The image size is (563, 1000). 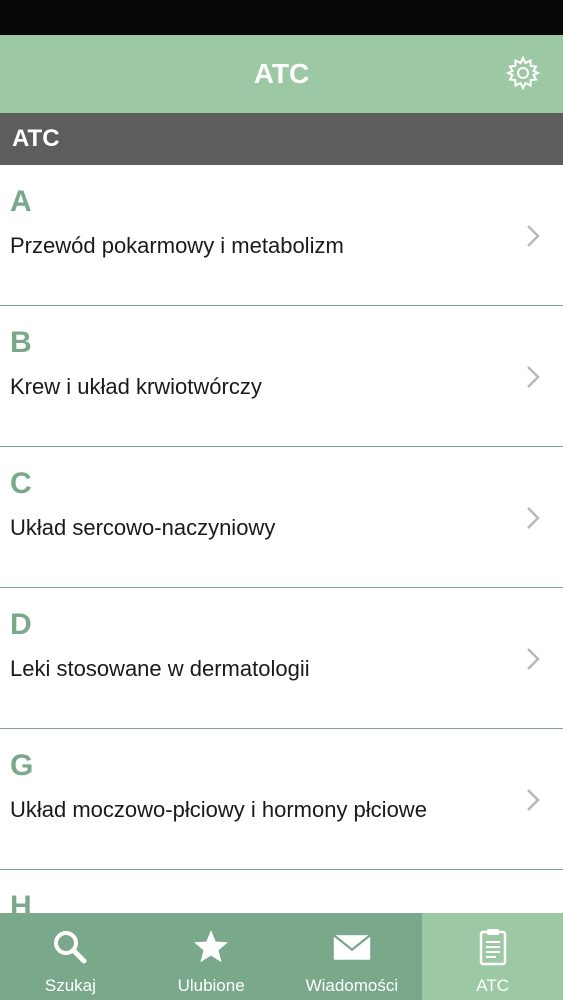 What do you see at coordinates (281, 139) in the screenshot?
I see `section-header: ATC` at bounding box center [281, 139].